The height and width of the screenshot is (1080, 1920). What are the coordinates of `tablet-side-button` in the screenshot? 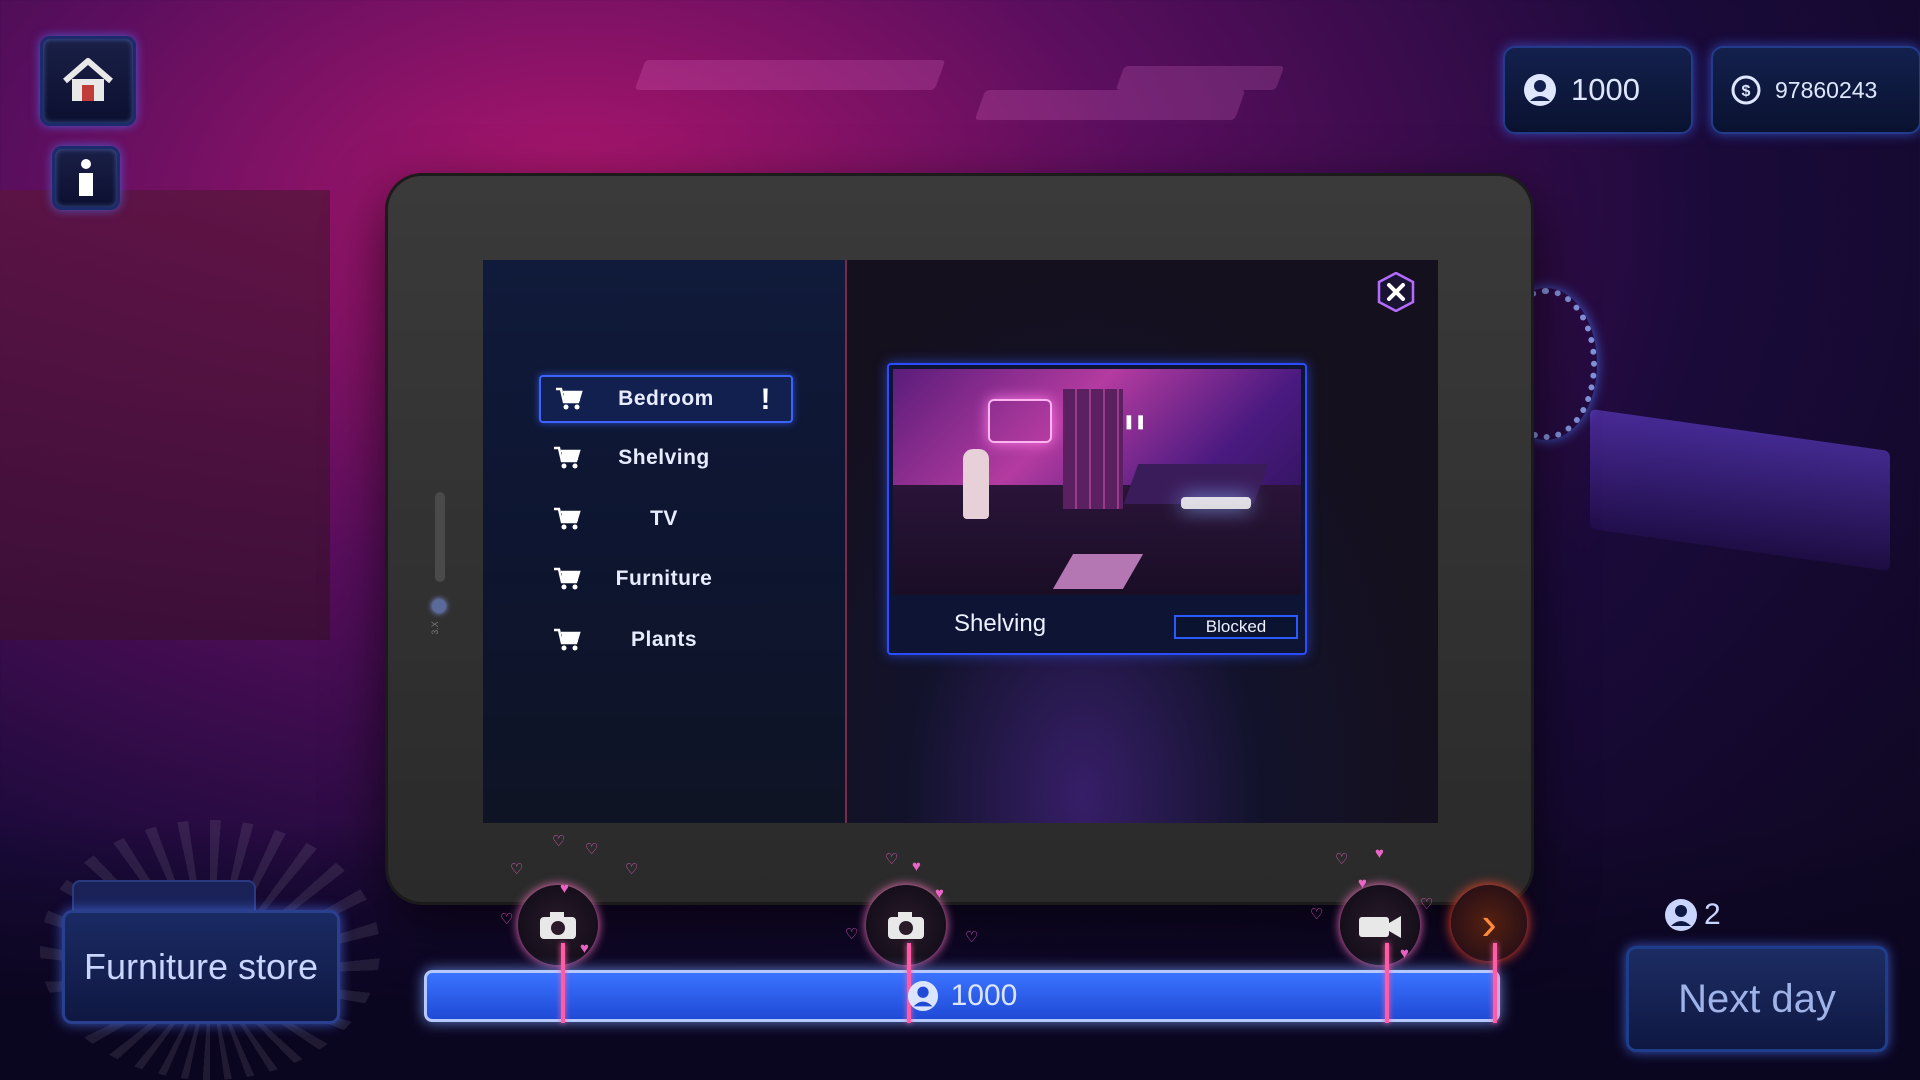 It's located at (440, 537).